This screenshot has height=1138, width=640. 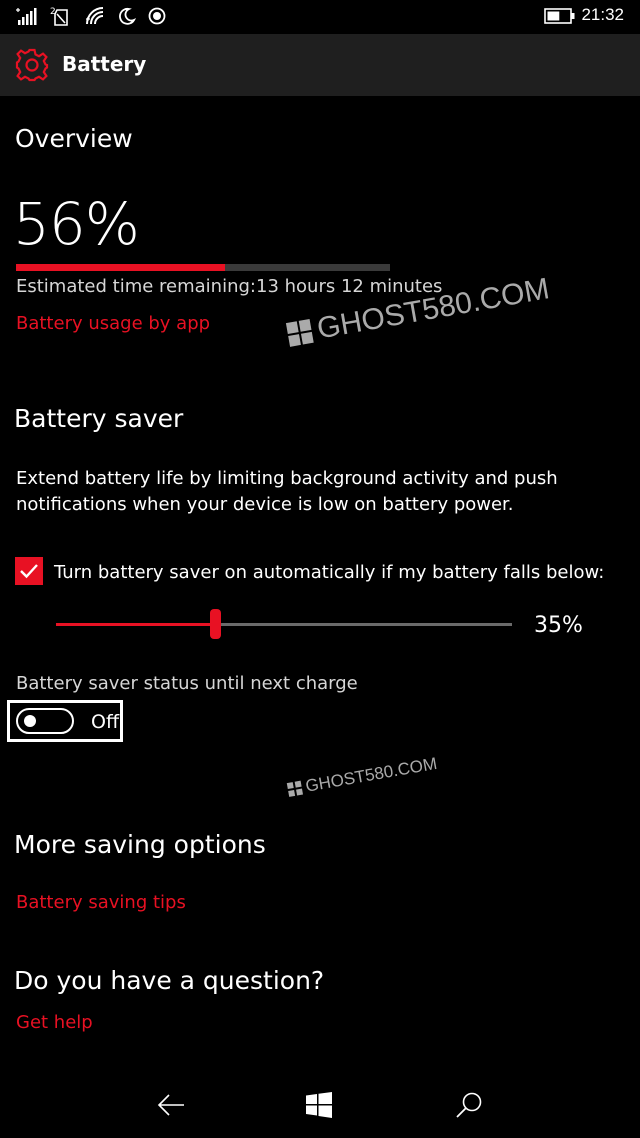 What do you see at coordinates (121, 267) in the screenshot?
I see `battery-level-fill` at bounding box center [121, 267].